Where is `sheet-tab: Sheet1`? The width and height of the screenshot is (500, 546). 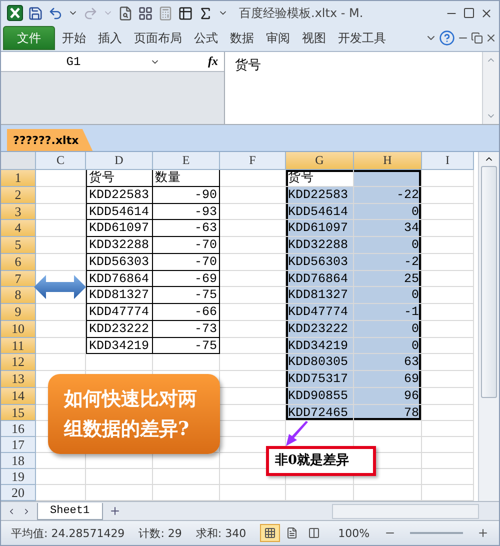
sheet-tab: Sheet1 is located at coordinates (70, 511).